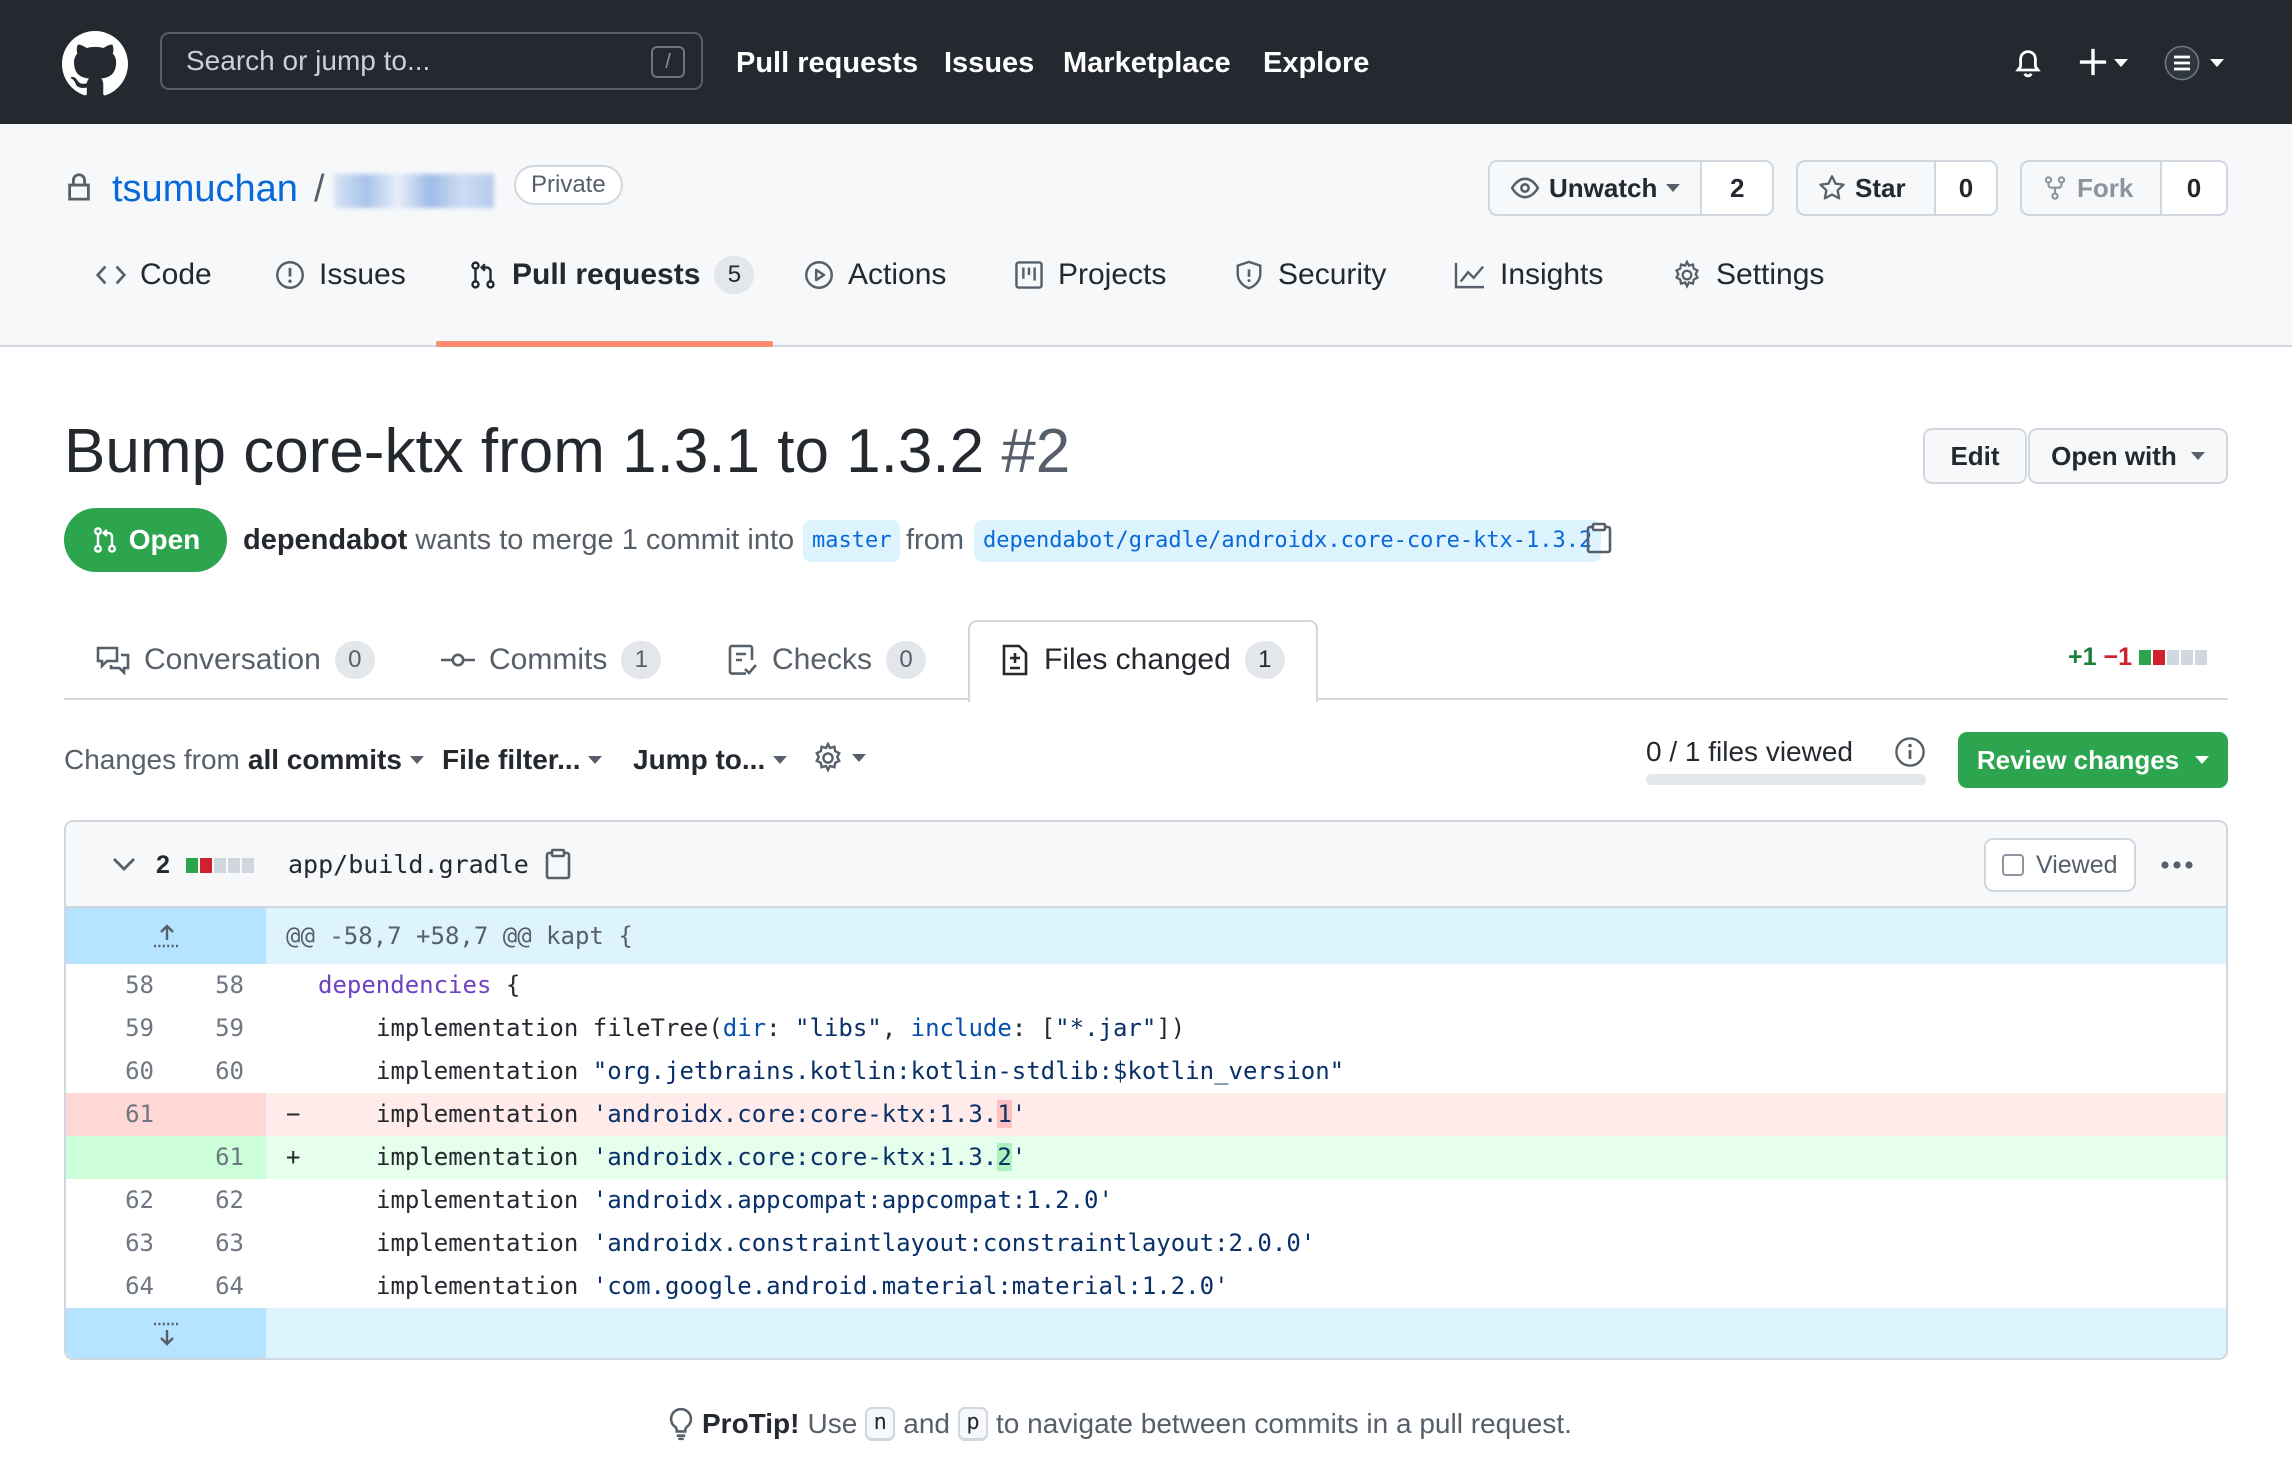 This screenshot has width=2292, height=1462. I want to click on forks-count: 0, so click(2194, 188).